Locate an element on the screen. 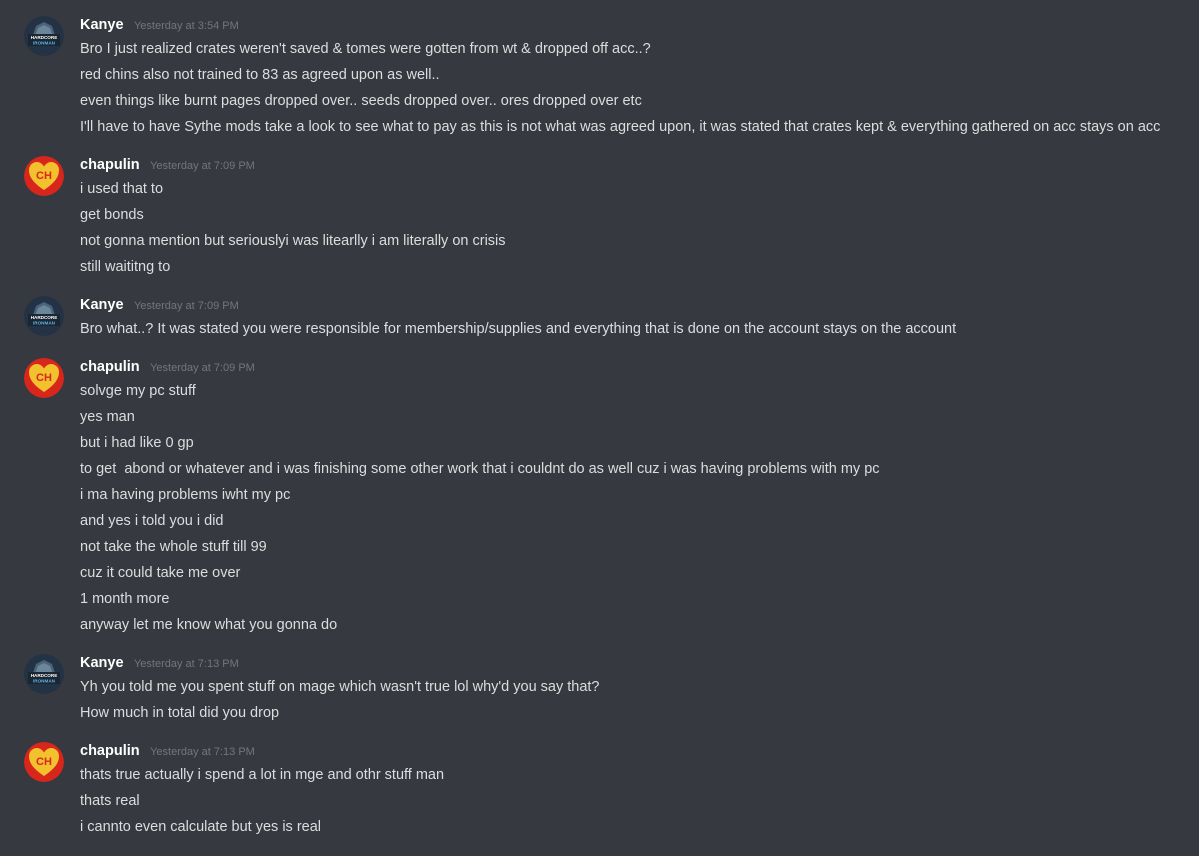  message-line: 1 month more is located at coordinates (125, 599).